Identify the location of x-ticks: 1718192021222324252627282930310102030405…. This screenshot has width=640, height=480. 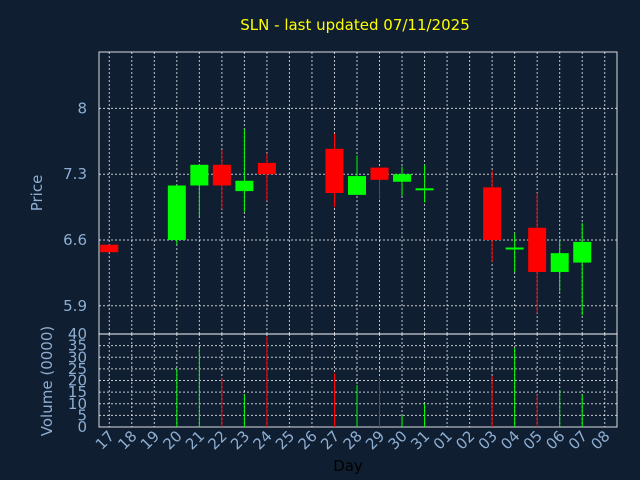
(353, 440).